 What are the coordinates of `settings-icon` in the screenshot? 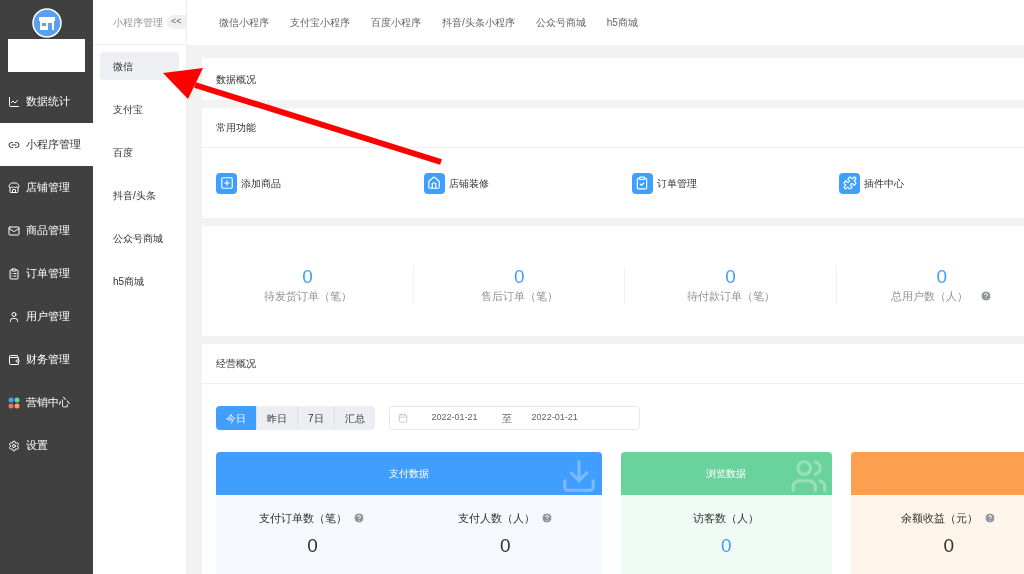 It's located at (14, 445).